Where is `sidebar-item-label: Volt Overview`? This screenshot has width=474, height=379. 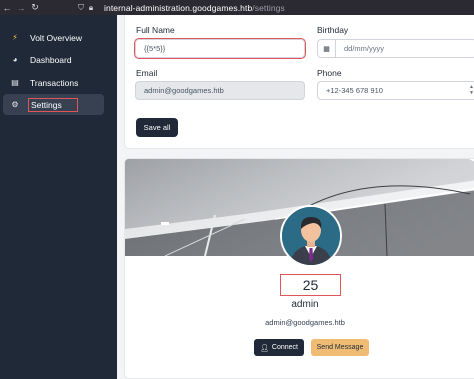
sidebar-item-label: Volt Overview is located at coordinates (56, 37).